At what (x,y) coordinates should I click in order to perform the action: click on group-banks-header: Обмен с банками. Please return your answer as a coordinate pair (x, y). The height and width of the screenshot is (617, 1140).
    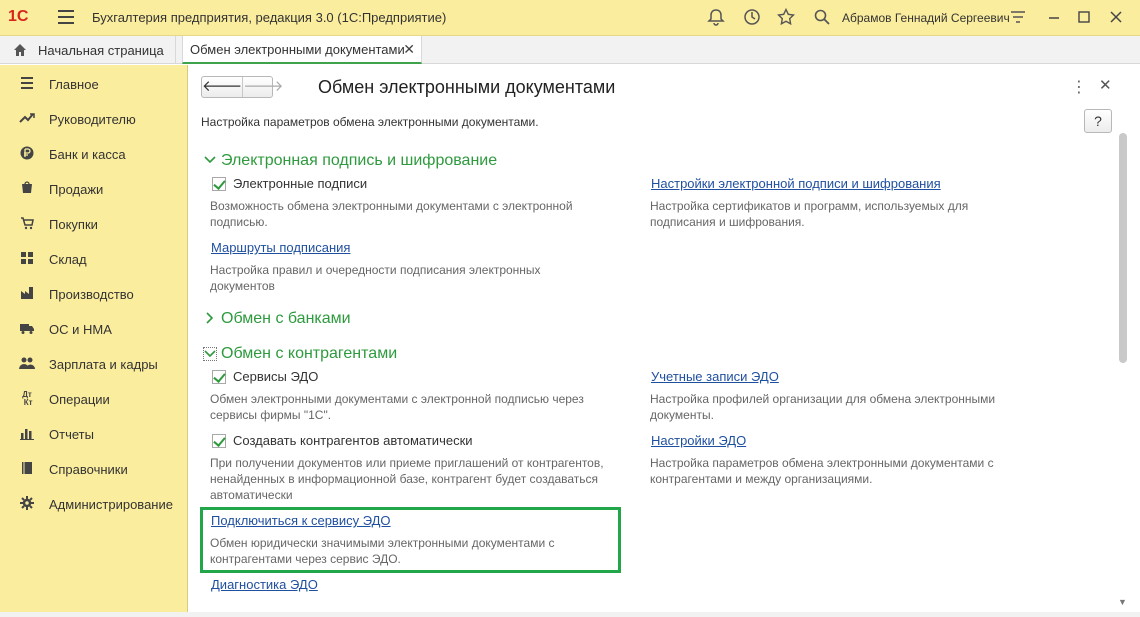
    Looking at the image, I should click on (277, 319).